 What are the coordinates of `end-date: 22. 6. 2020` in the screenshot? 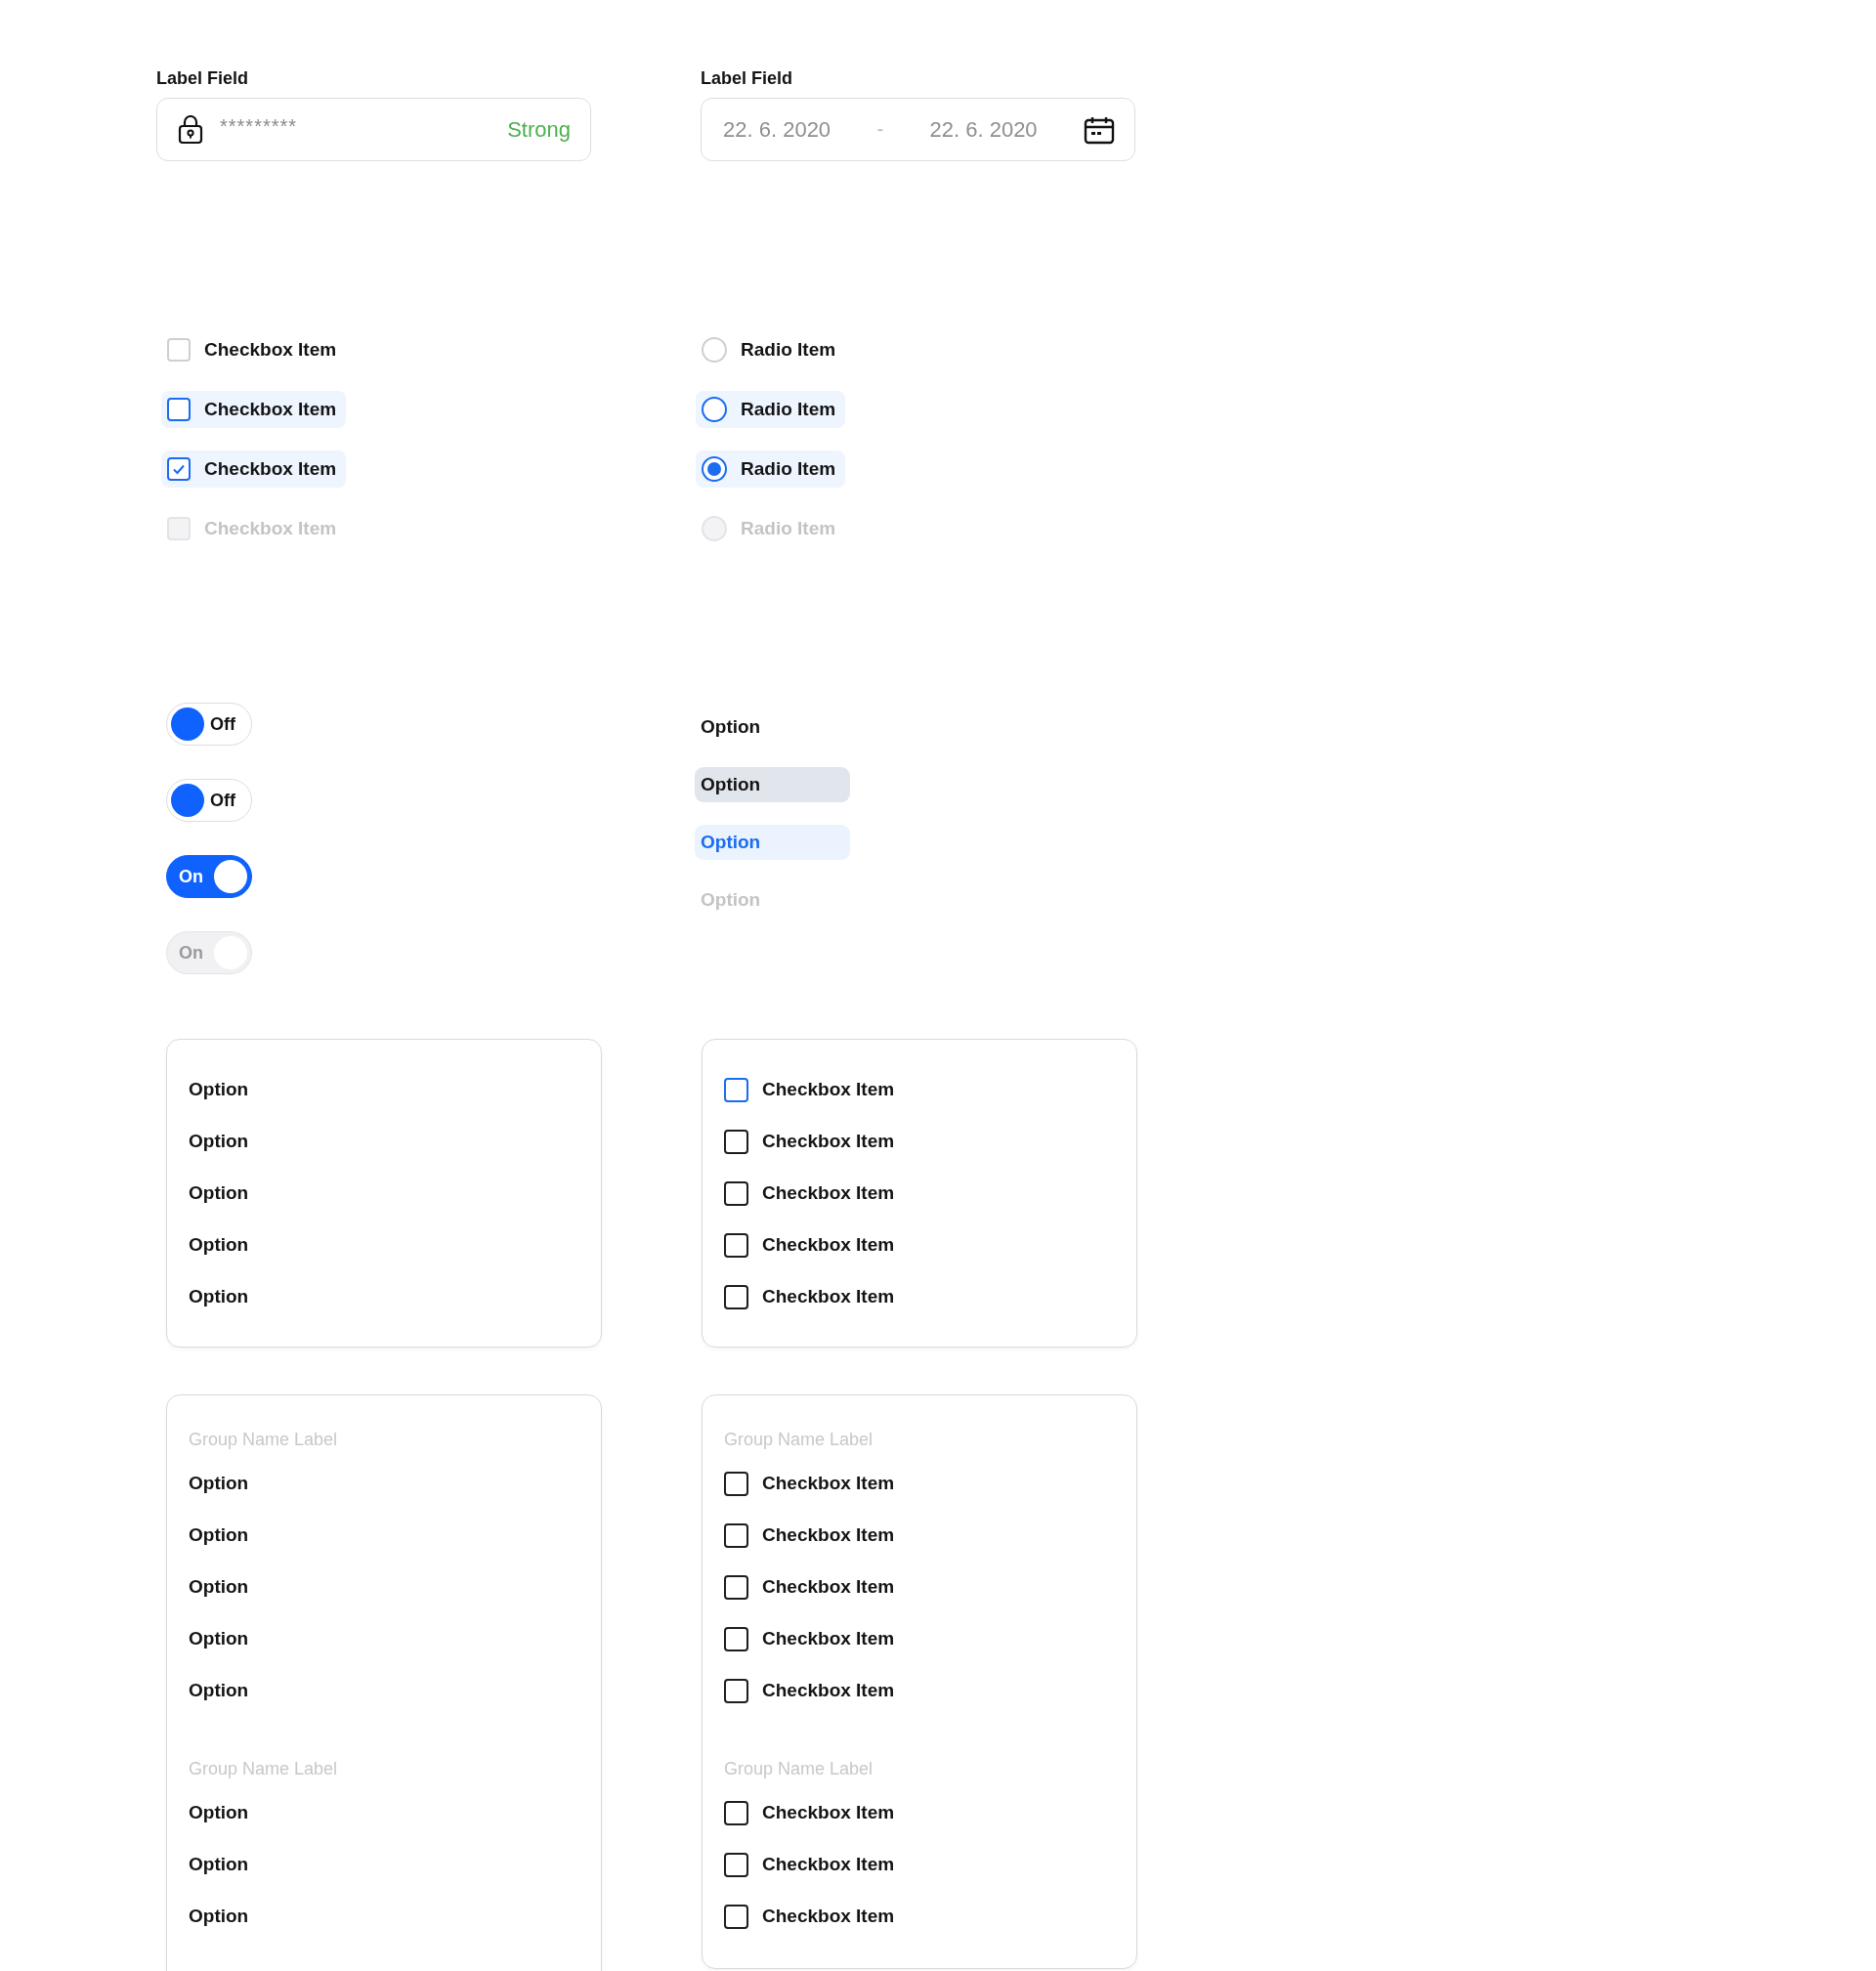 It's located at (983, 129).